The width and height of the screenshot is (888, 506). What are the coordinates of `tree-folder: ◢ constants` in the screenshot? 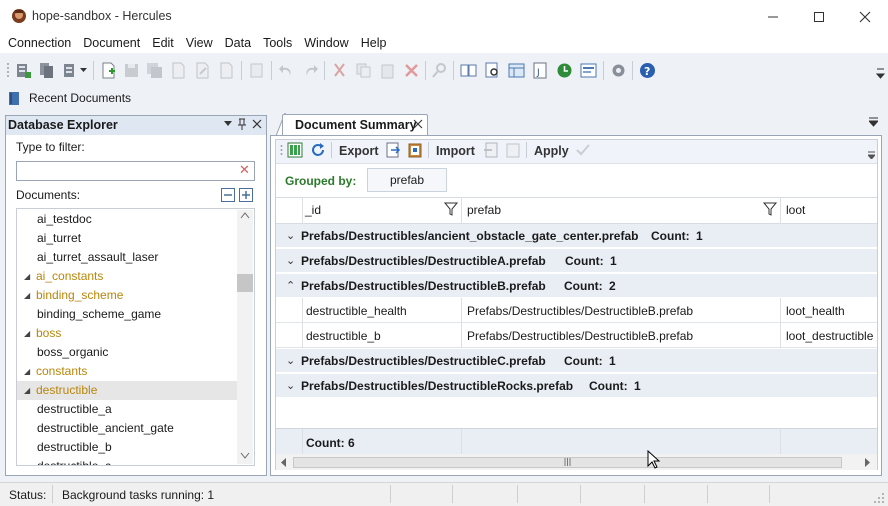 It's located at (128, 371).